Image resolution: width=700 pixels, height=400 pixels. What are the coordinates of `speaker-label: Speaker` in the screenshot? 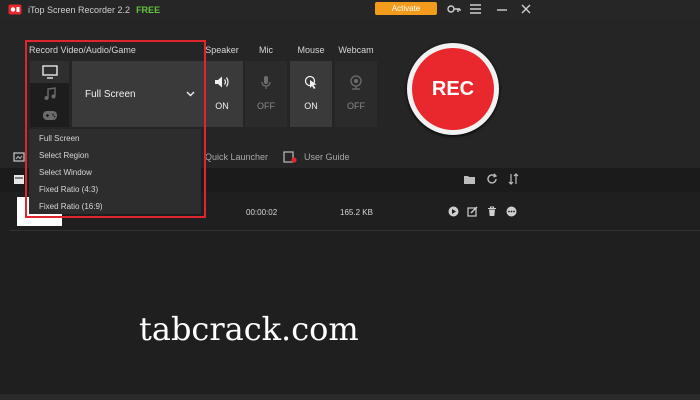 It's located at (222, 50).